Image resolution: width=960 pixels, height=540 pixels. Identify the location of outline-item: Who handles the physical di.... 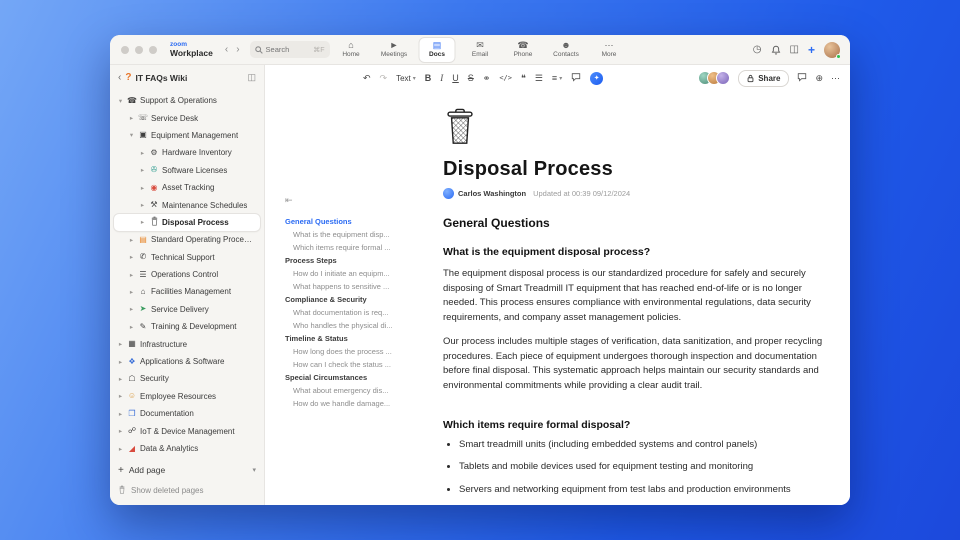
(339, 325).